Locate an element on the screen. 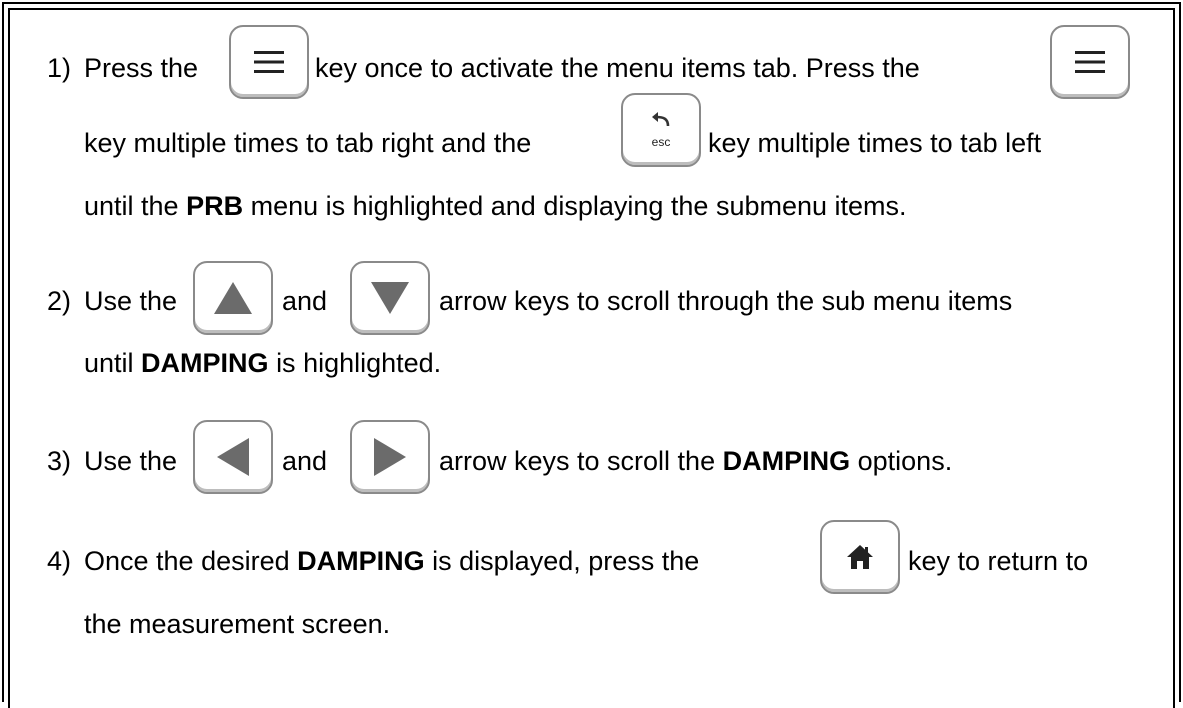 The image size is (1183, 708). right-arrow-key is located at coordinates (390, 457).